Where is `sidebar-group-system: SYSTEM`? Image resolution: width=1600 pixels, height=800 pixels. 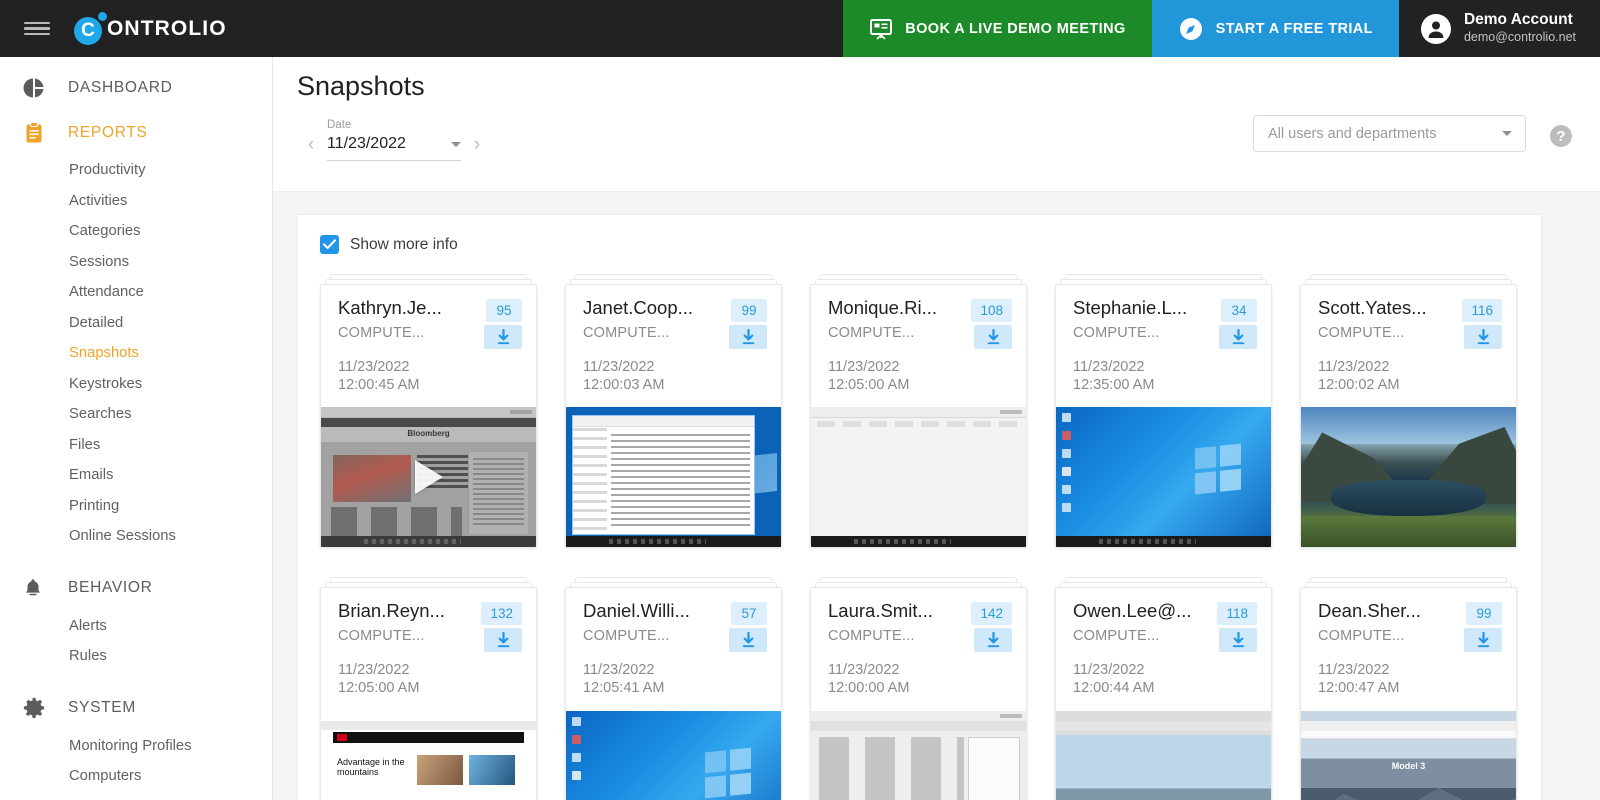
sidebar-group-system: SYSTEM is located at coordinates (136, 708).